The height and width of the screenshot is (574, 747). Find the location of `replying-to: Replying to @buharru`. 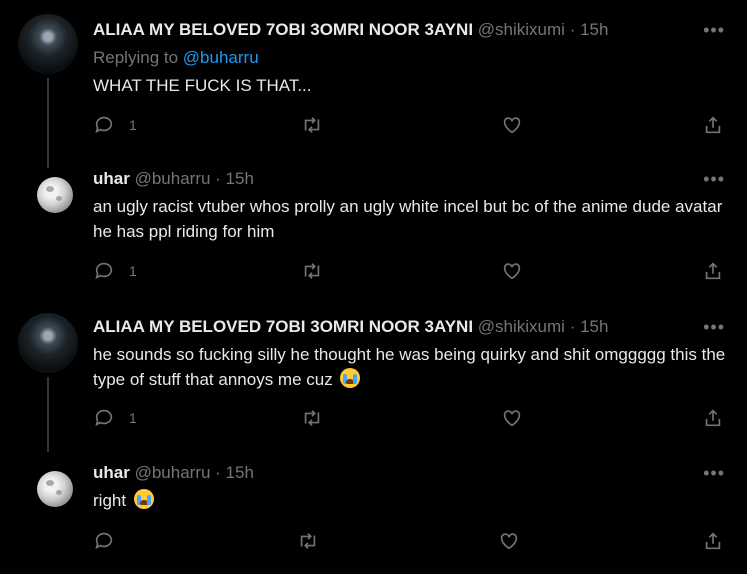

replying-to: Replying to @buharru is located at coordinates (176, 58).